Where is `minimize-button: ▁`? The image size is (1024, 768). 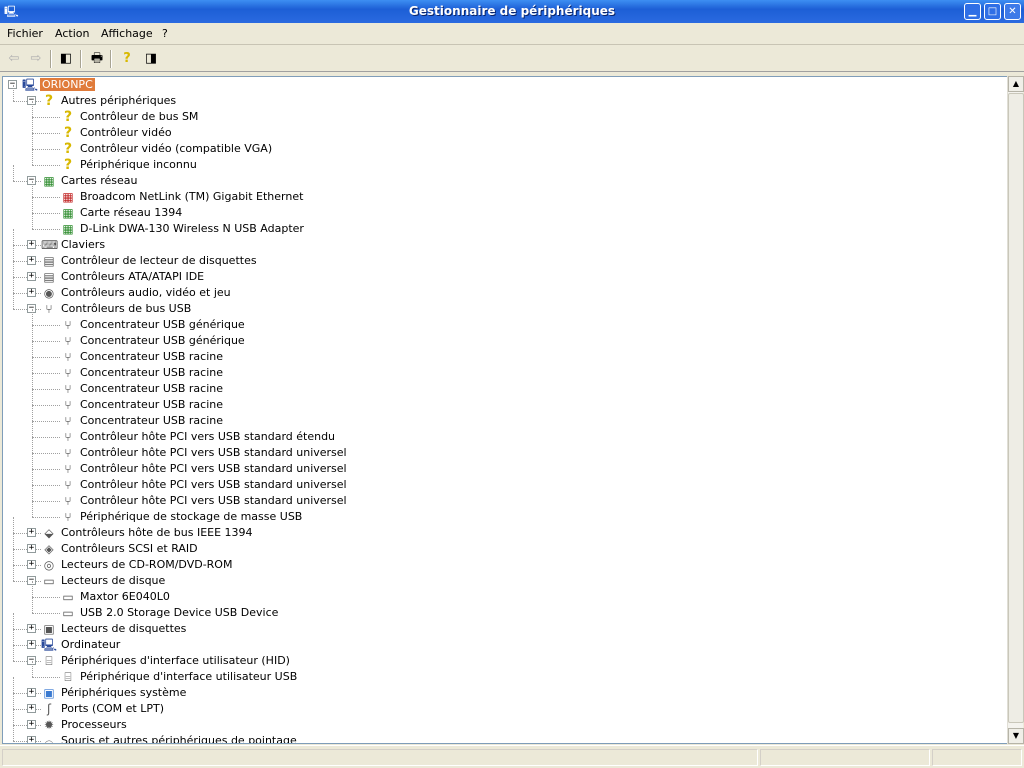 minimize-button: ▁ is located at coordinates (972, 11).